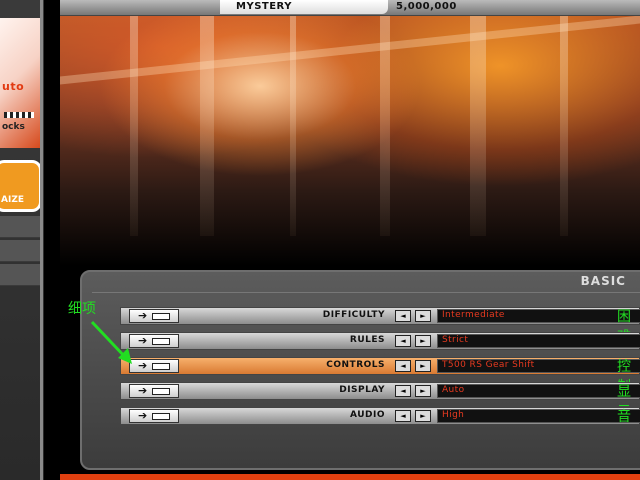 This screenshot has width=640, height=480. I want to click on sidebar-tab-label: AIZE, so click(12, 200).